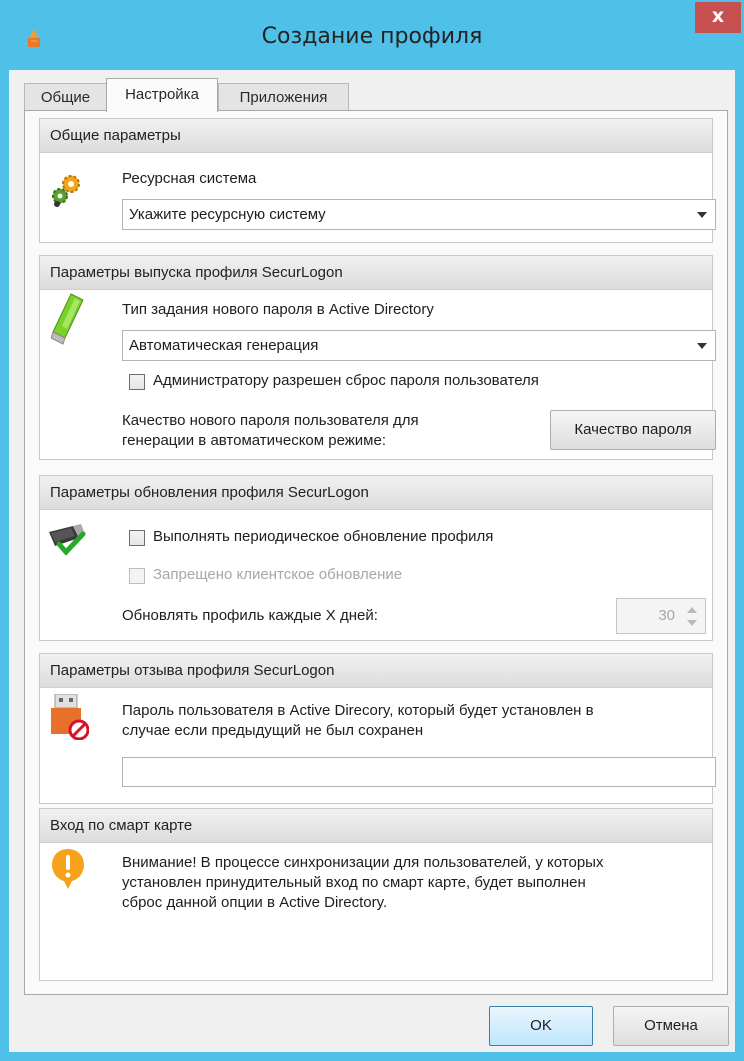  What do you see at coordinates (541, 1026) in the screenshot?
I see `ok-button: OK` at bounding box center [541, 1026].